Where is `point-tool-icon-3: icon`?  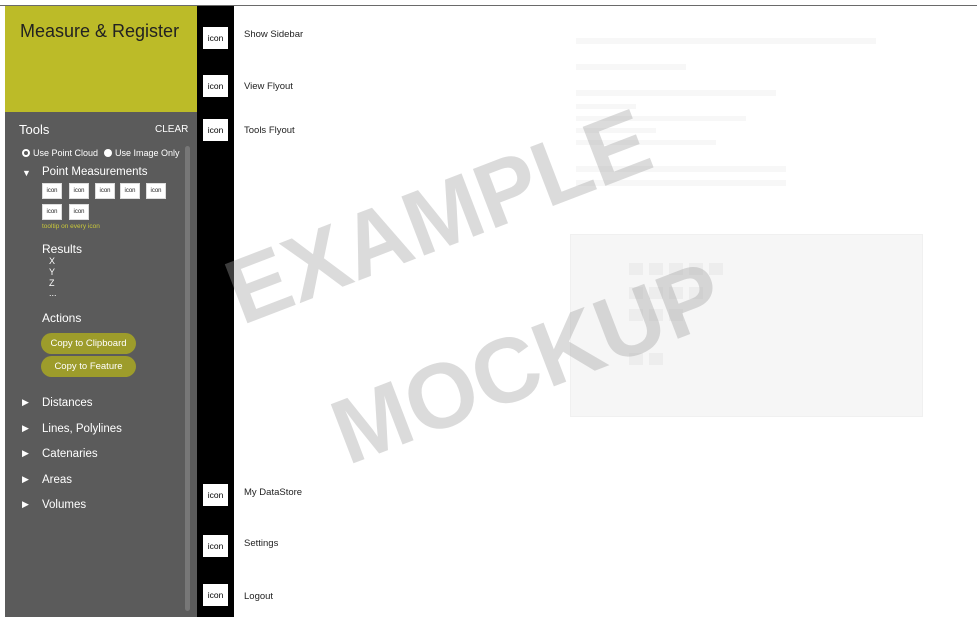 point-tool-icon-3: icon is located at coordinates (105, 191).